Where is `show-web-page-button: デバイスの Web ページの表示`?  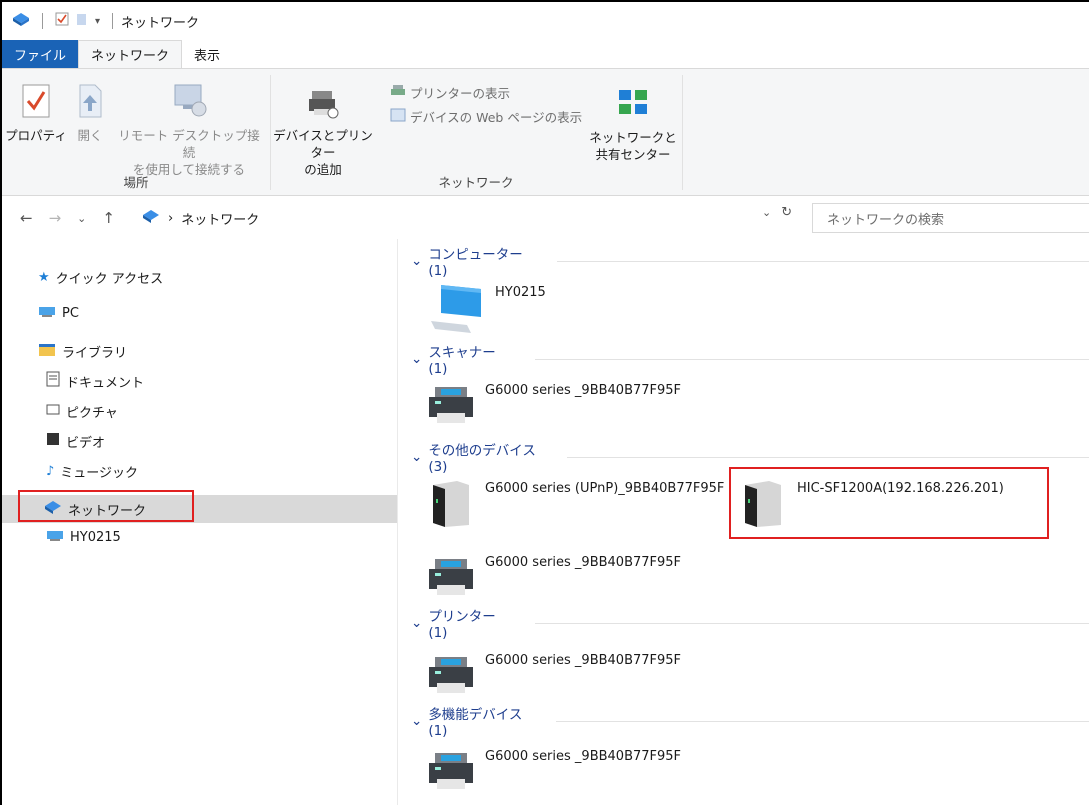
show-web-page-button: デバイスの Web ページの表示 is located at coordinates (486, 116).